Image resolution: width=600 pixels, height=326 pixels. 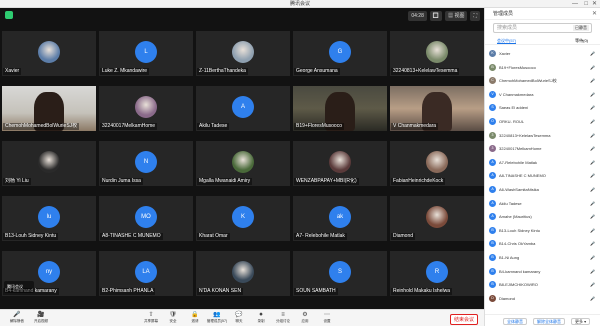 I want to click on toolbar-button: 🛡 安全, so click(x=173, y=318).